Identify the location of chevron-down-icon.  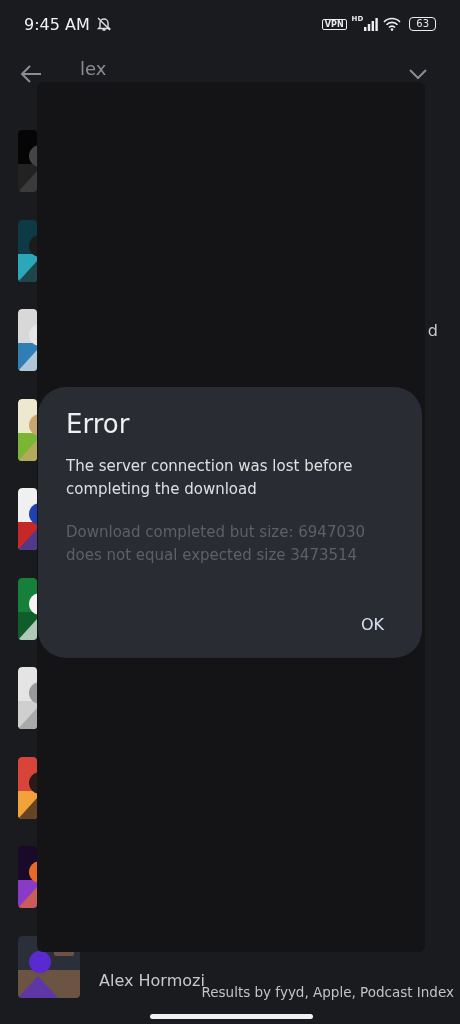
(418, 74).